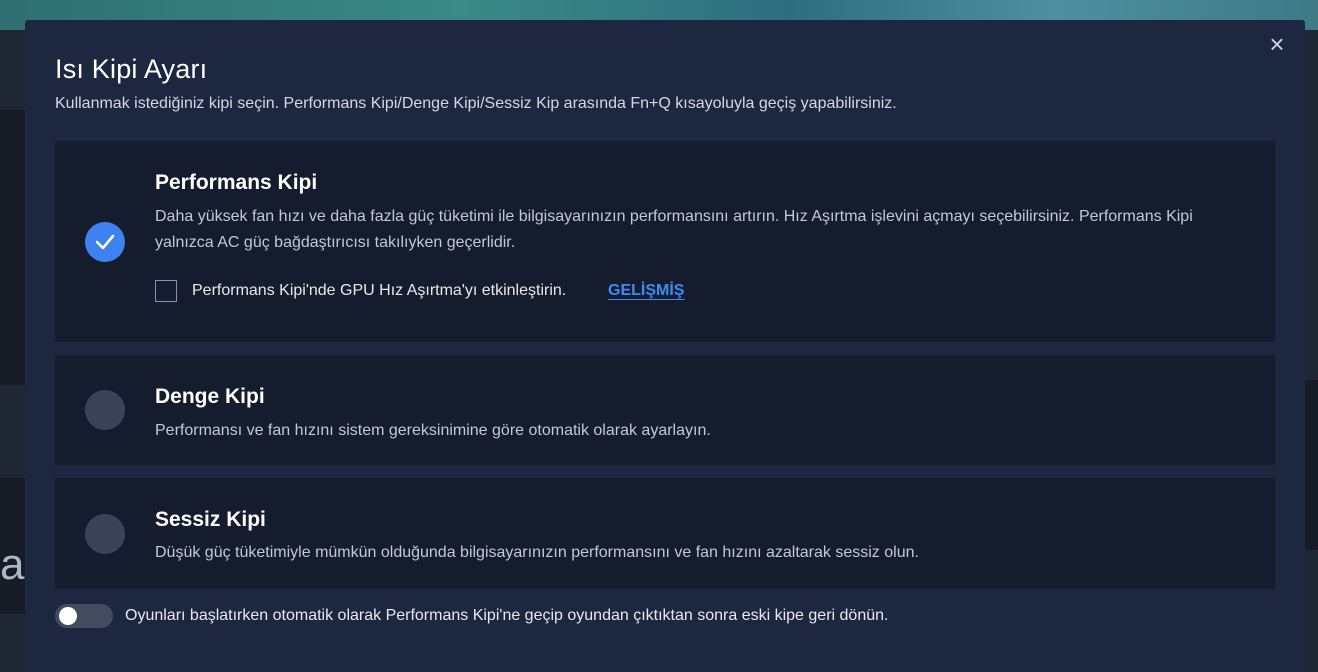 This screenshot has height=672, width=1318. Describe the element at coordinates (84, 616) in the screenshot. I see `auto-switch-toggle` at that location.